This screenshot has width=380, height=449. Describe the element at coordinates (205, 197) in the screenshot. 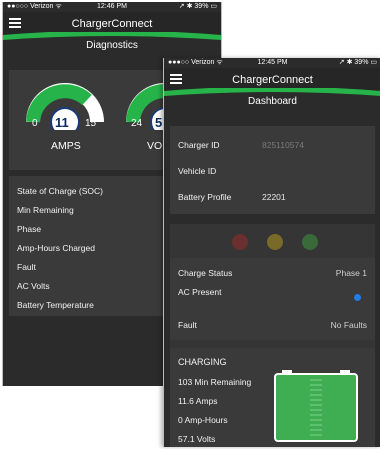

I see `battery-profile-label: Battery Profile` at that location.